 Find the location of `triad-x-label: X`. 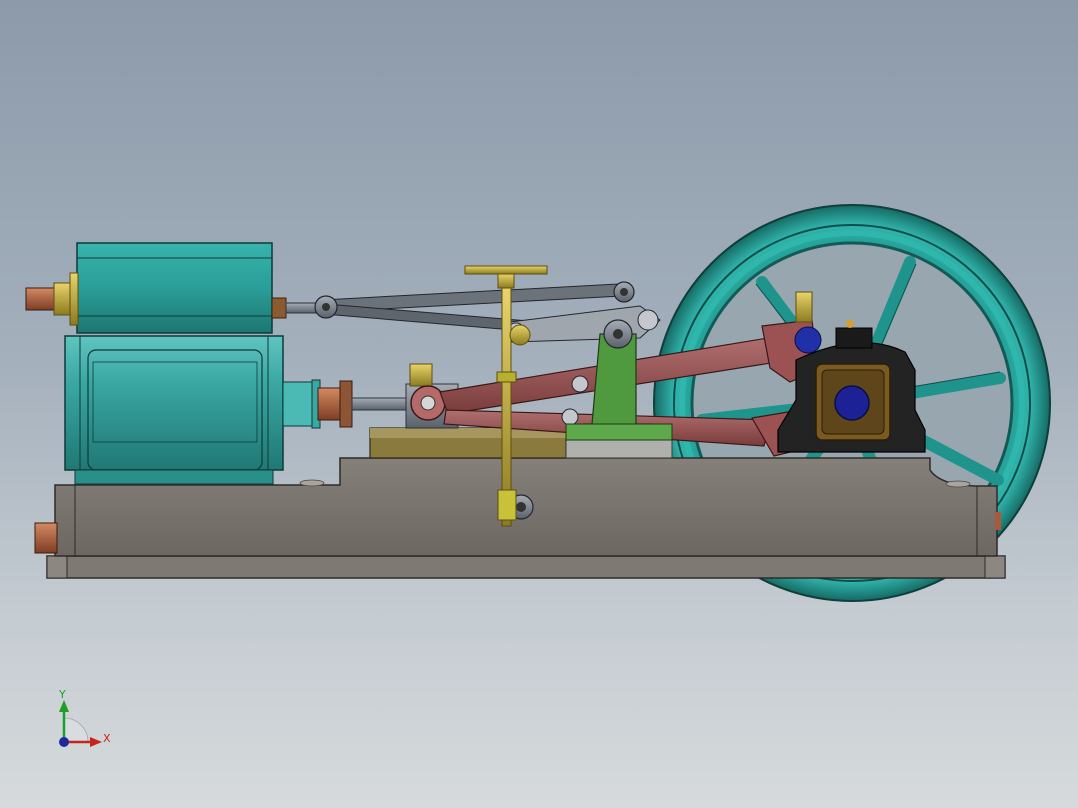

triad-x-label: X is located at coordinates (107, 738).